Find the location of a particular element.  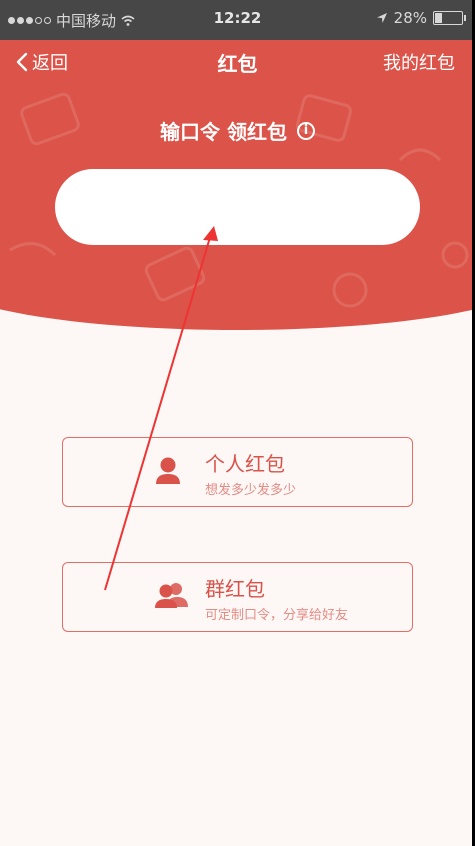

password-code-input is located at coordinates (237, 207).